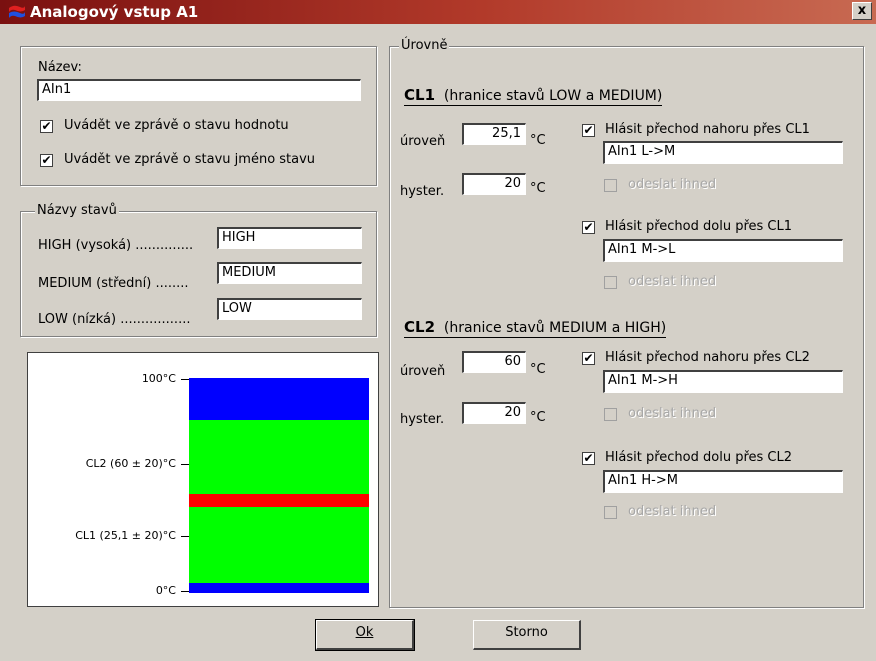 Image resolution: width=876 pixels, height=661 pixels. I want to click on cl1-level-input: 25,1, so click(494, 134).